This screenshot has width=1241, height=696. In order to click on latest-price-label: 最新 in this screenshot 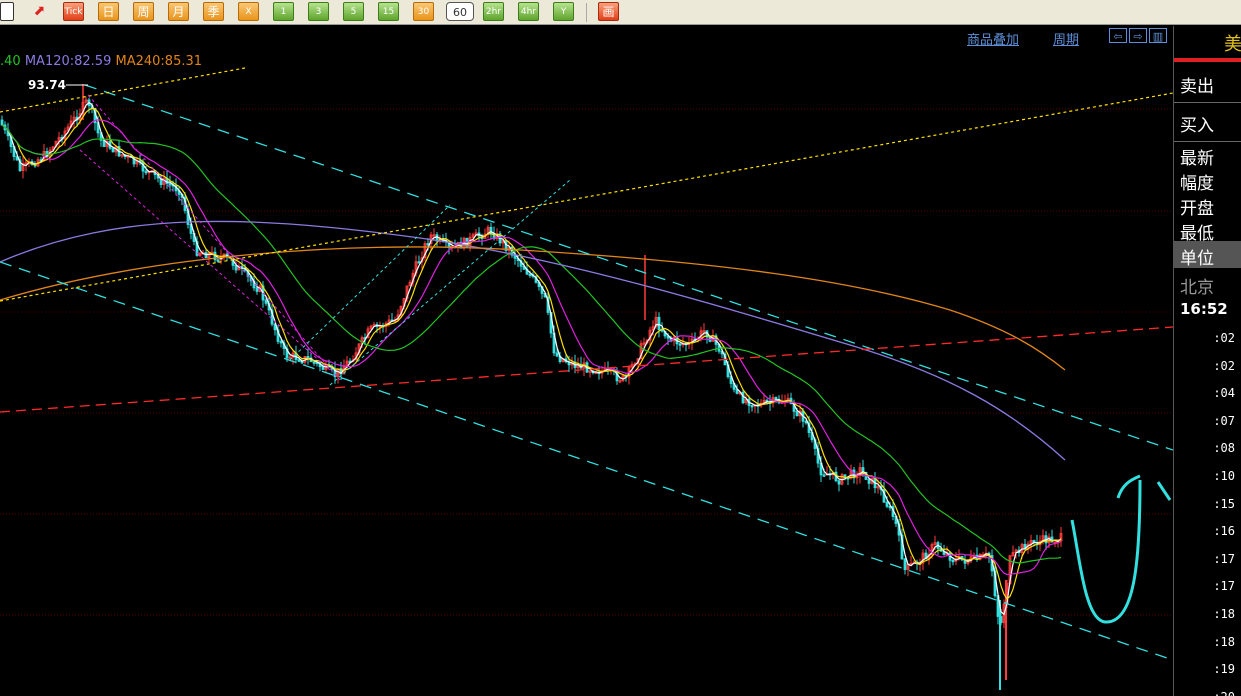, I will do `click(1197, 159)`.